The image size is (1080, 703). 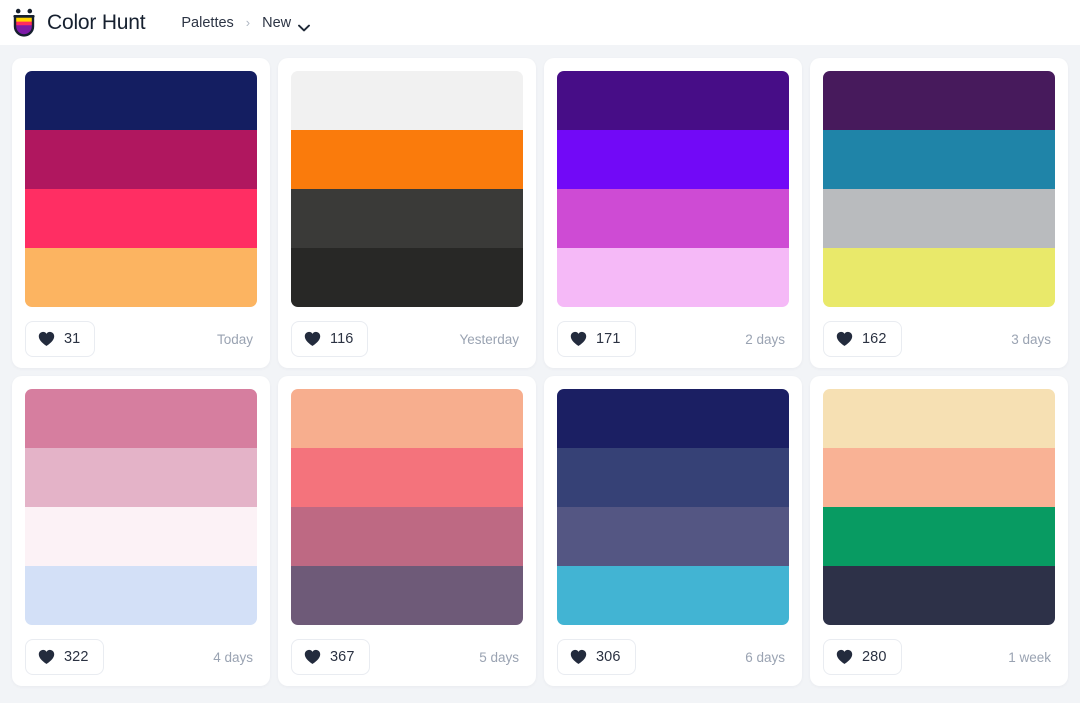 What do you see at coordinates (76, 657) in the screenshot?
I see `like-count: 322` at bounding box center [76, 657].